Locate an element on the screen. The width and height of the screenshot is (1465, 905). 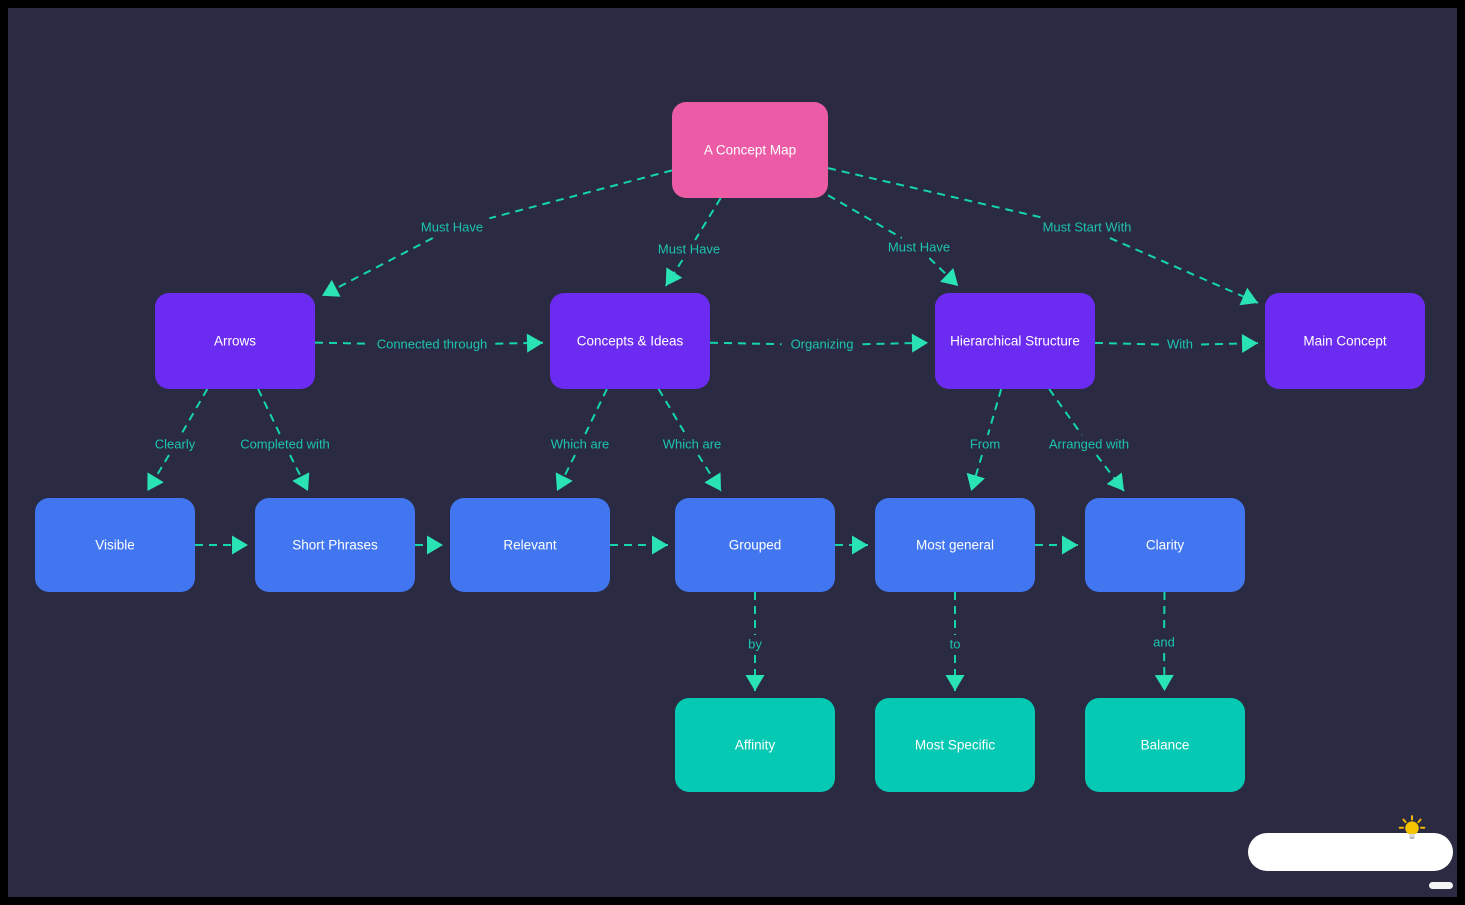
node-relevant: Relevant is located at coordinates (530, 545).